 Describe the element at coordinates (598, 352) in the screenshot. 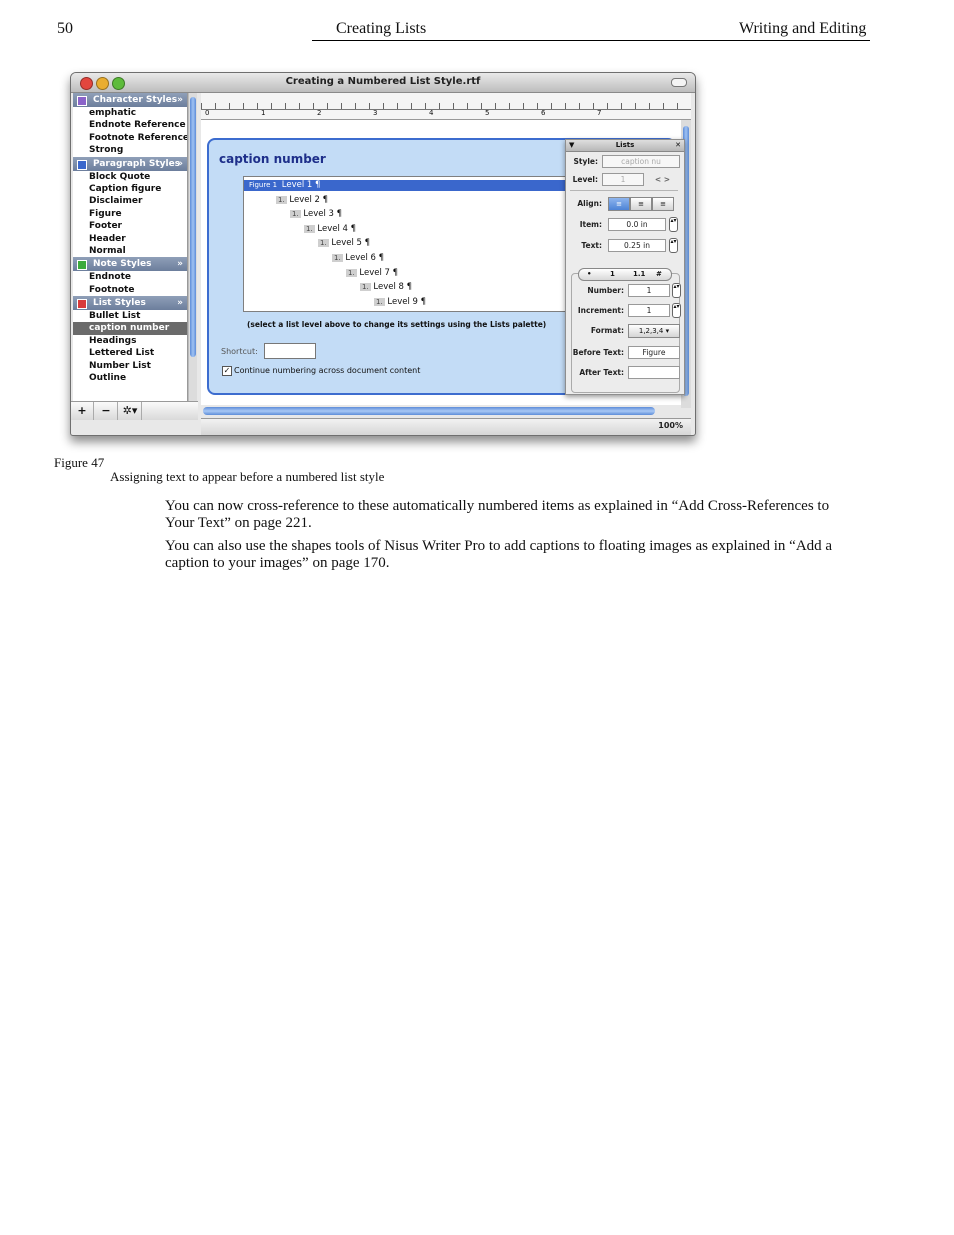

I see `before-text-label: Before Text:` at that location.